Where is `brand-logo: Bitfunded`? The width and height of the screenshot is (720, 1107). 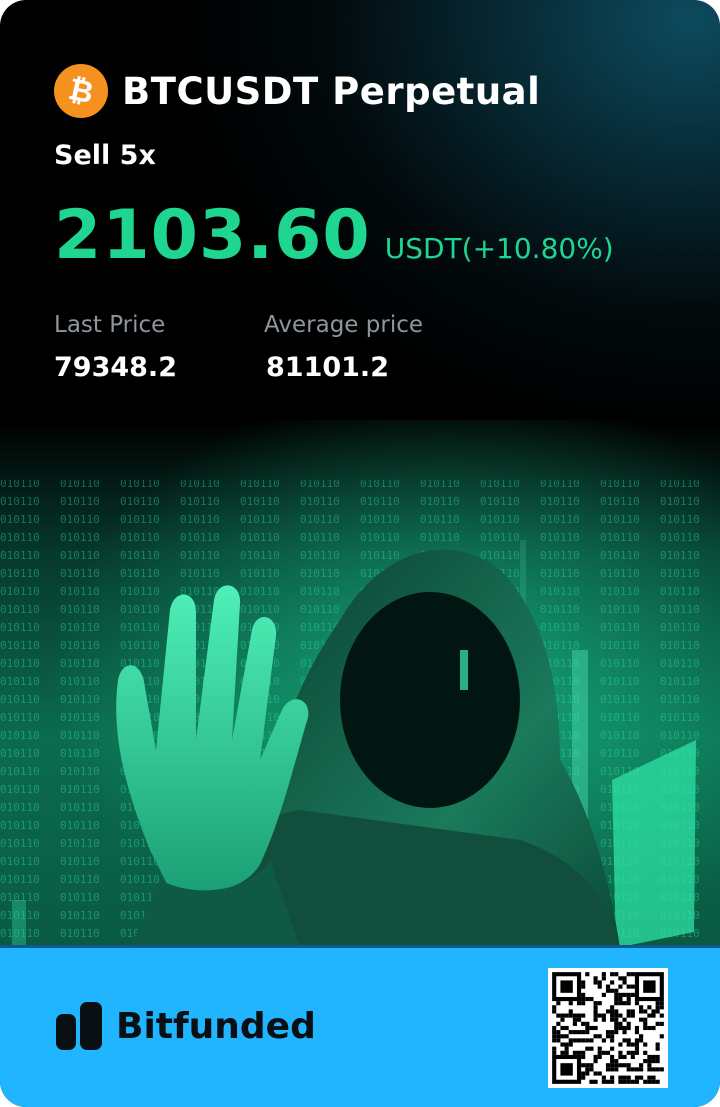
brand-logo: Bitfunded is located at coordinates (185, 1026).